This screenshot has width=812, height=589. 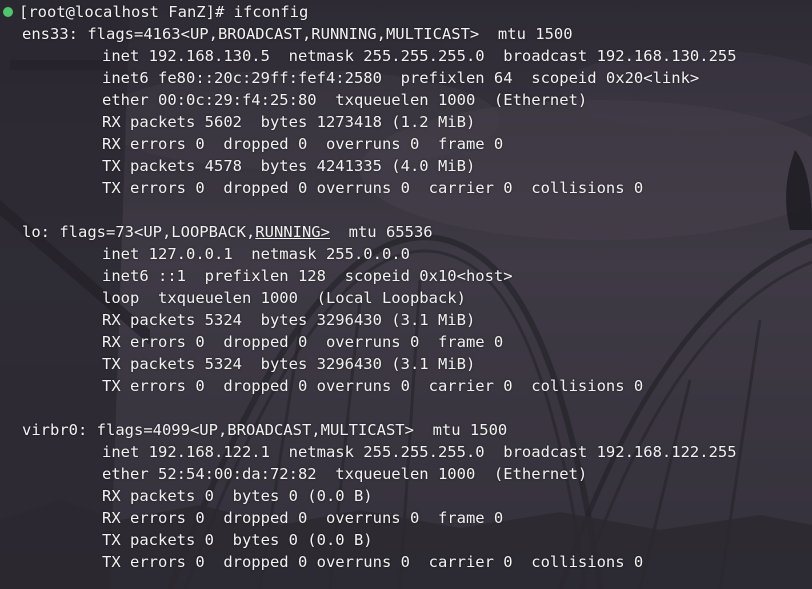 I want to click on command-prompt-line: [root@localhost FanZ]# ifconfig, so click(x=154, y=12).